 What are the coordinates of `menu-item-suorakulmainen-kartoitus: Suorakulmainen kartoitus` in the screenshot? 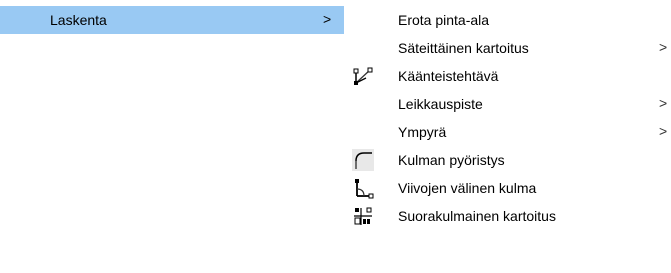 It's located at (507, 216).